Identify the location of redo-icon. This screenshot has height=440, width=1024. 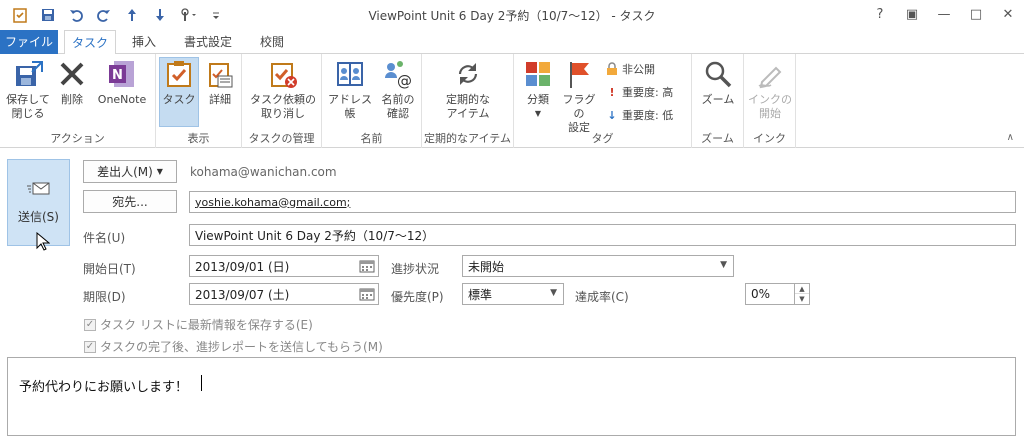
(104, 15).